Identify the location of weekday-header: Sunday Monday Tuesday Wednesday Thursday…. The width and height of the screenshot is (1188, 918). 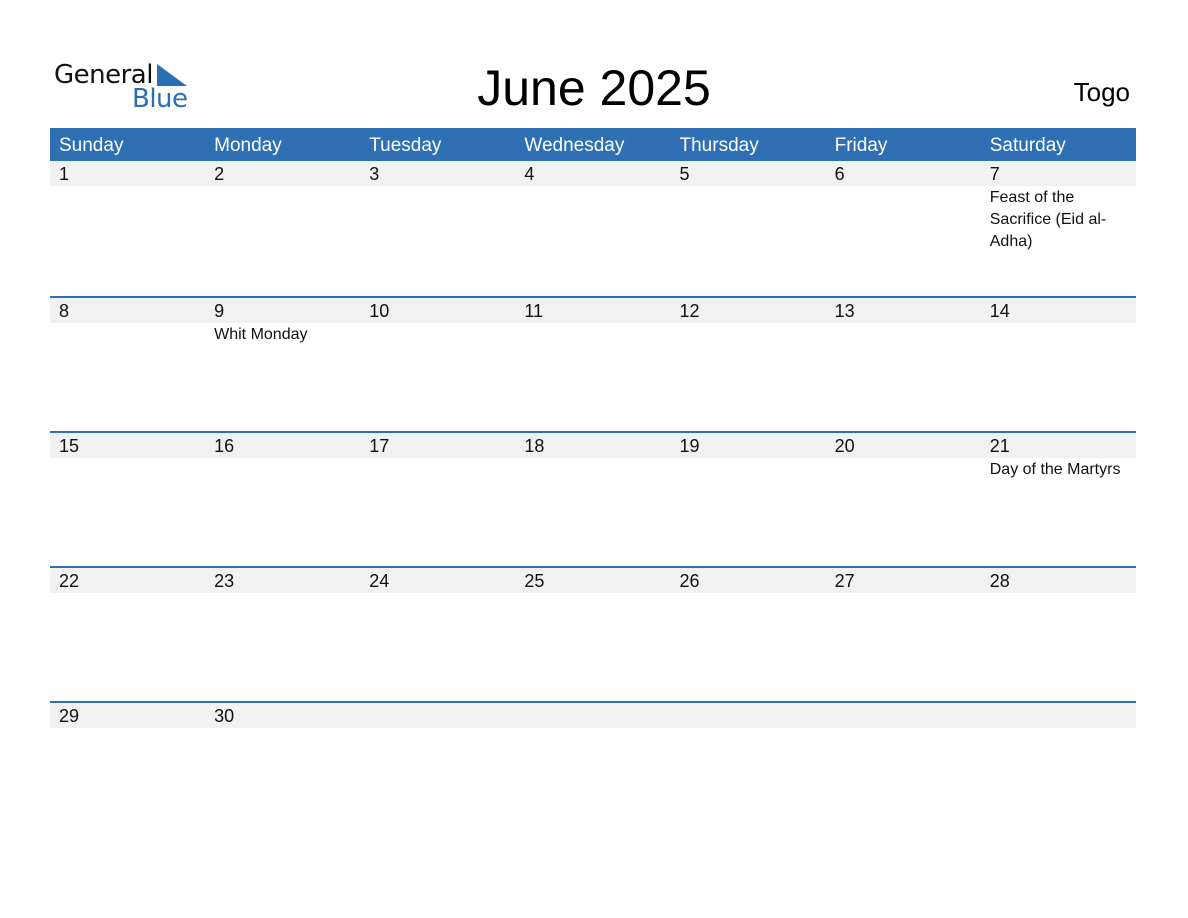
(593, 144).